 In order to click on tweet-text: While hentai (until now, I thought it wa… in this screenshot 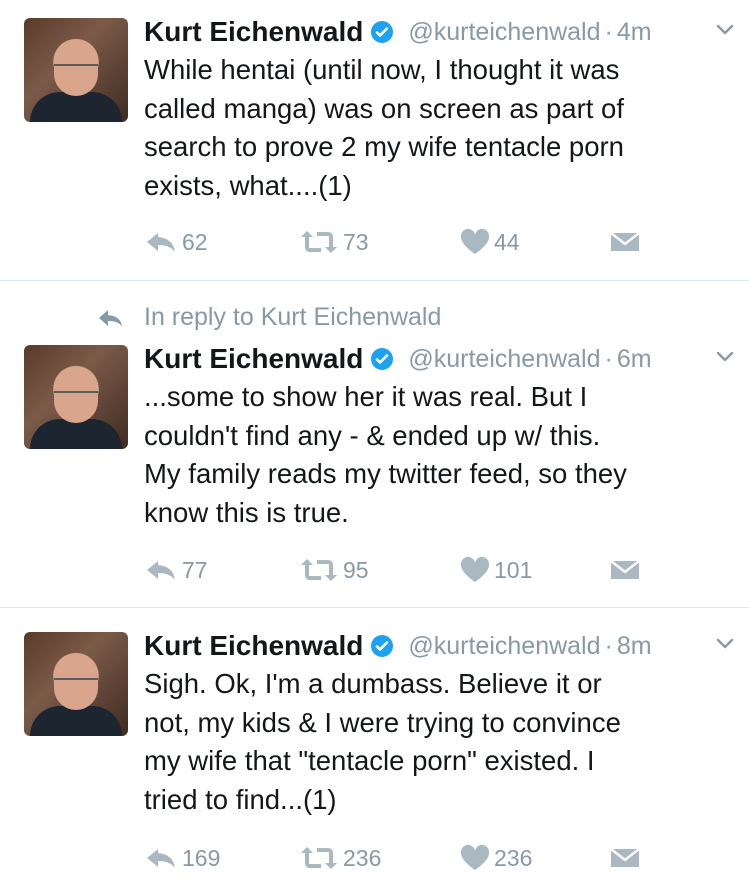, I will do `click(436, 128)`.